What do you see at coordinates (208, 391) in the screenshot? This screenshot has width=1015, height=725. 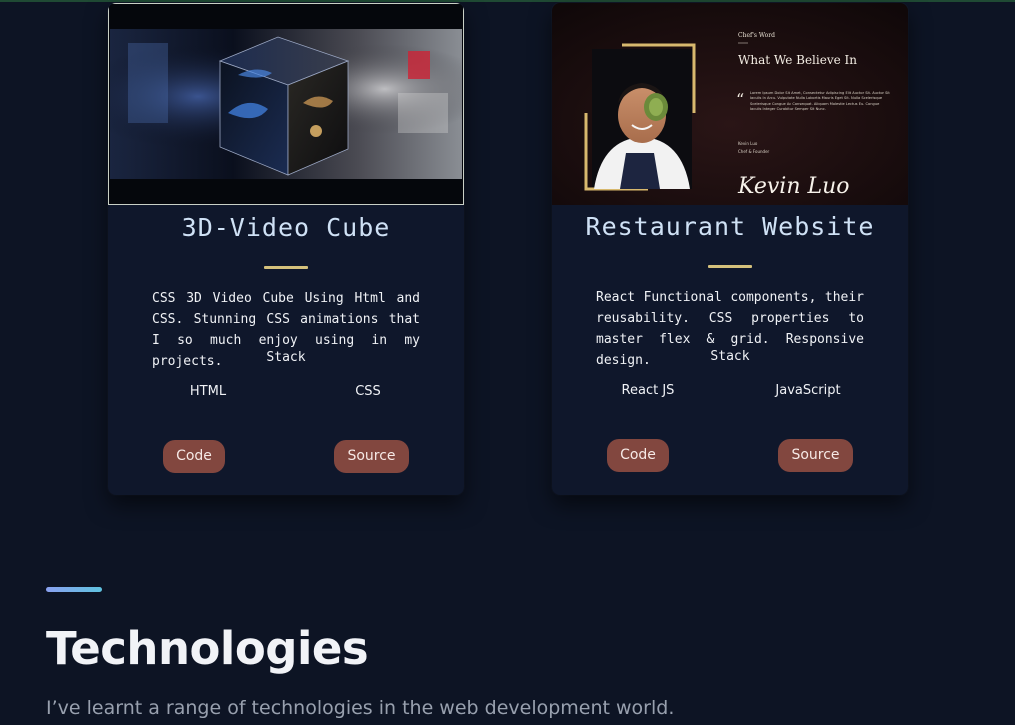 I see `stack-item-html: HTML` at bounding box center [208, 391].